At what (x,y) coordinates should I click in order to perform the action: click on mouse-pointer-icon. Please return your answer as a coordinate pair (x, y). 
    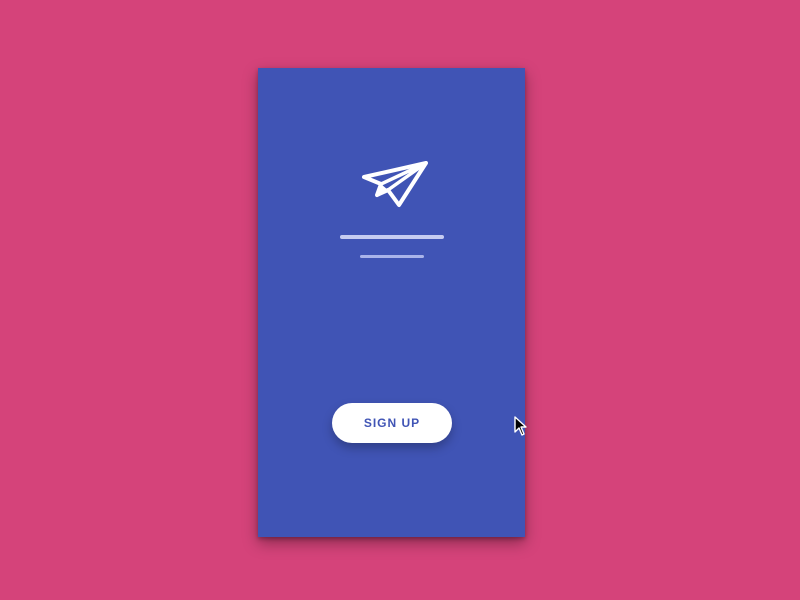
    Looking at the image, I should click on (520, 426).